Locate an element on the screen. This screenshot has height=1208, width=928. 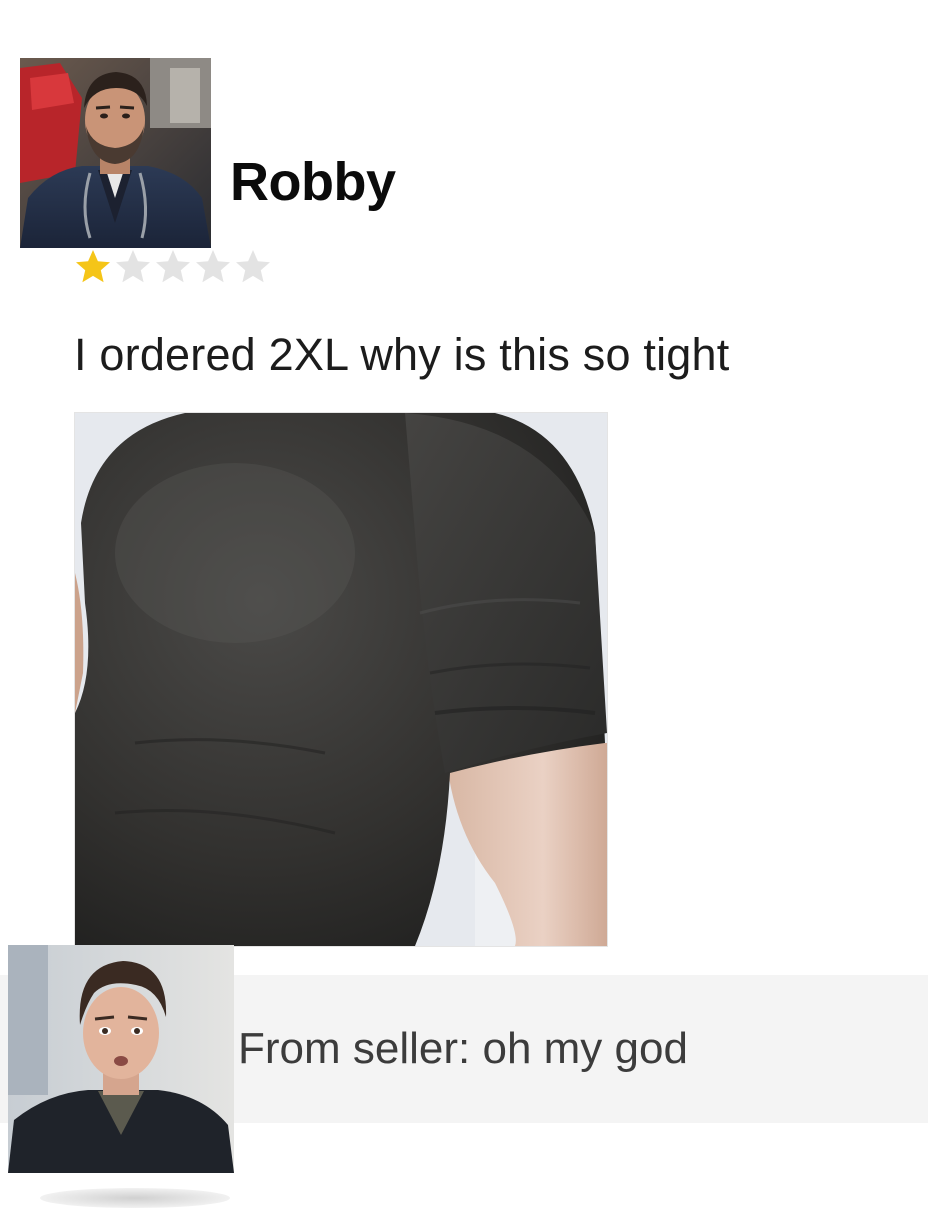
reviewer-avatar-photo-icon is located at coordinates (115, 153).